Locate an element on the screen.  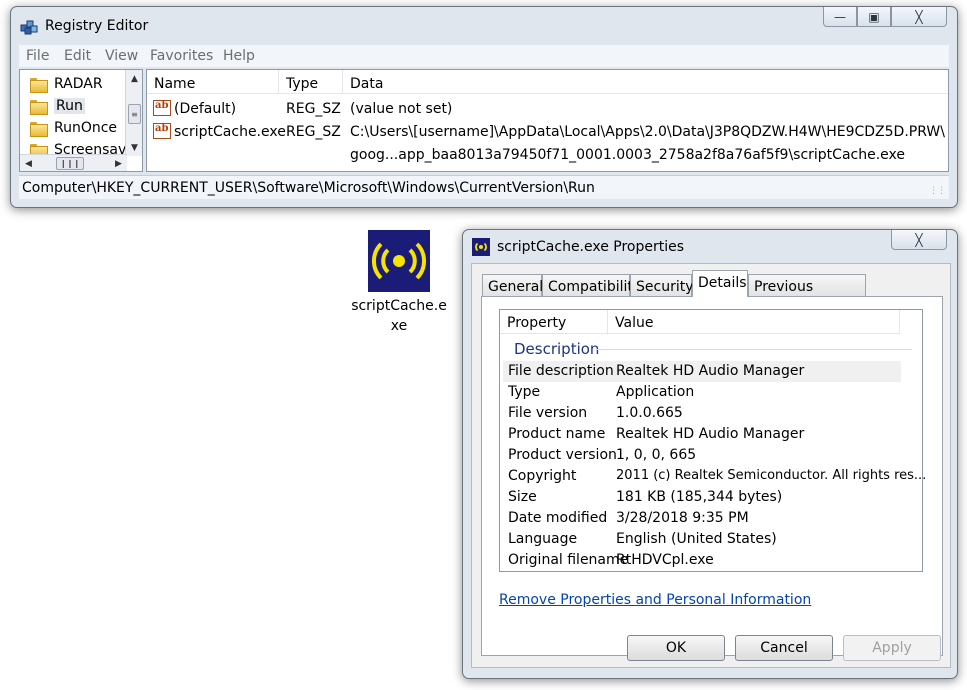
window-title: Registry Editor is located at coordinates (97, 26).